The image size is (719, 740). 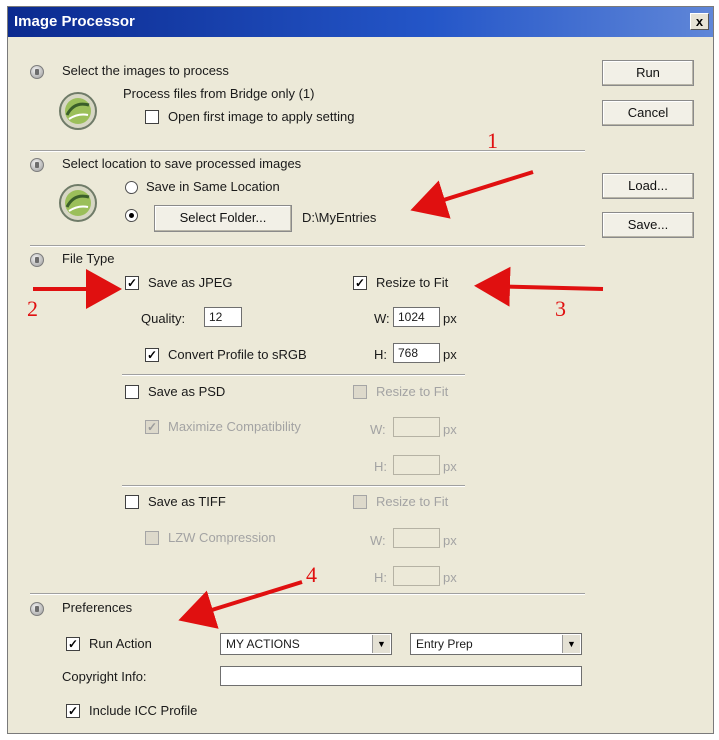 I want to click on save-same-location-radio, so click(x=131, y=187).